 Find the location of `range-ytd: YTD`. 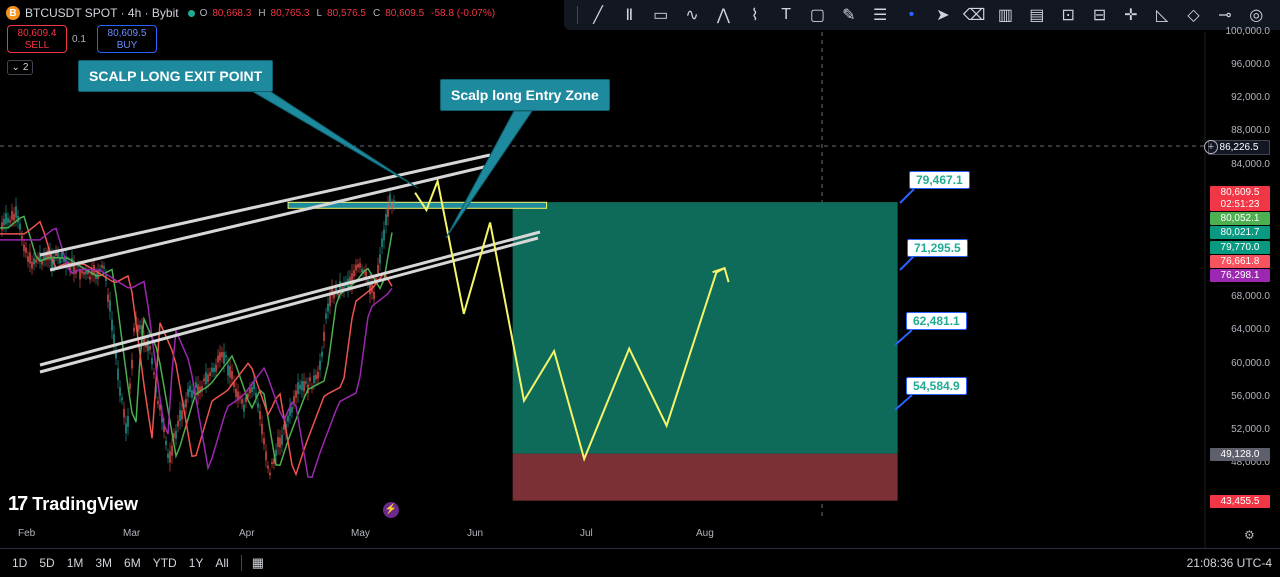

range-ytd: YTD is located at coordinates (165, 563).